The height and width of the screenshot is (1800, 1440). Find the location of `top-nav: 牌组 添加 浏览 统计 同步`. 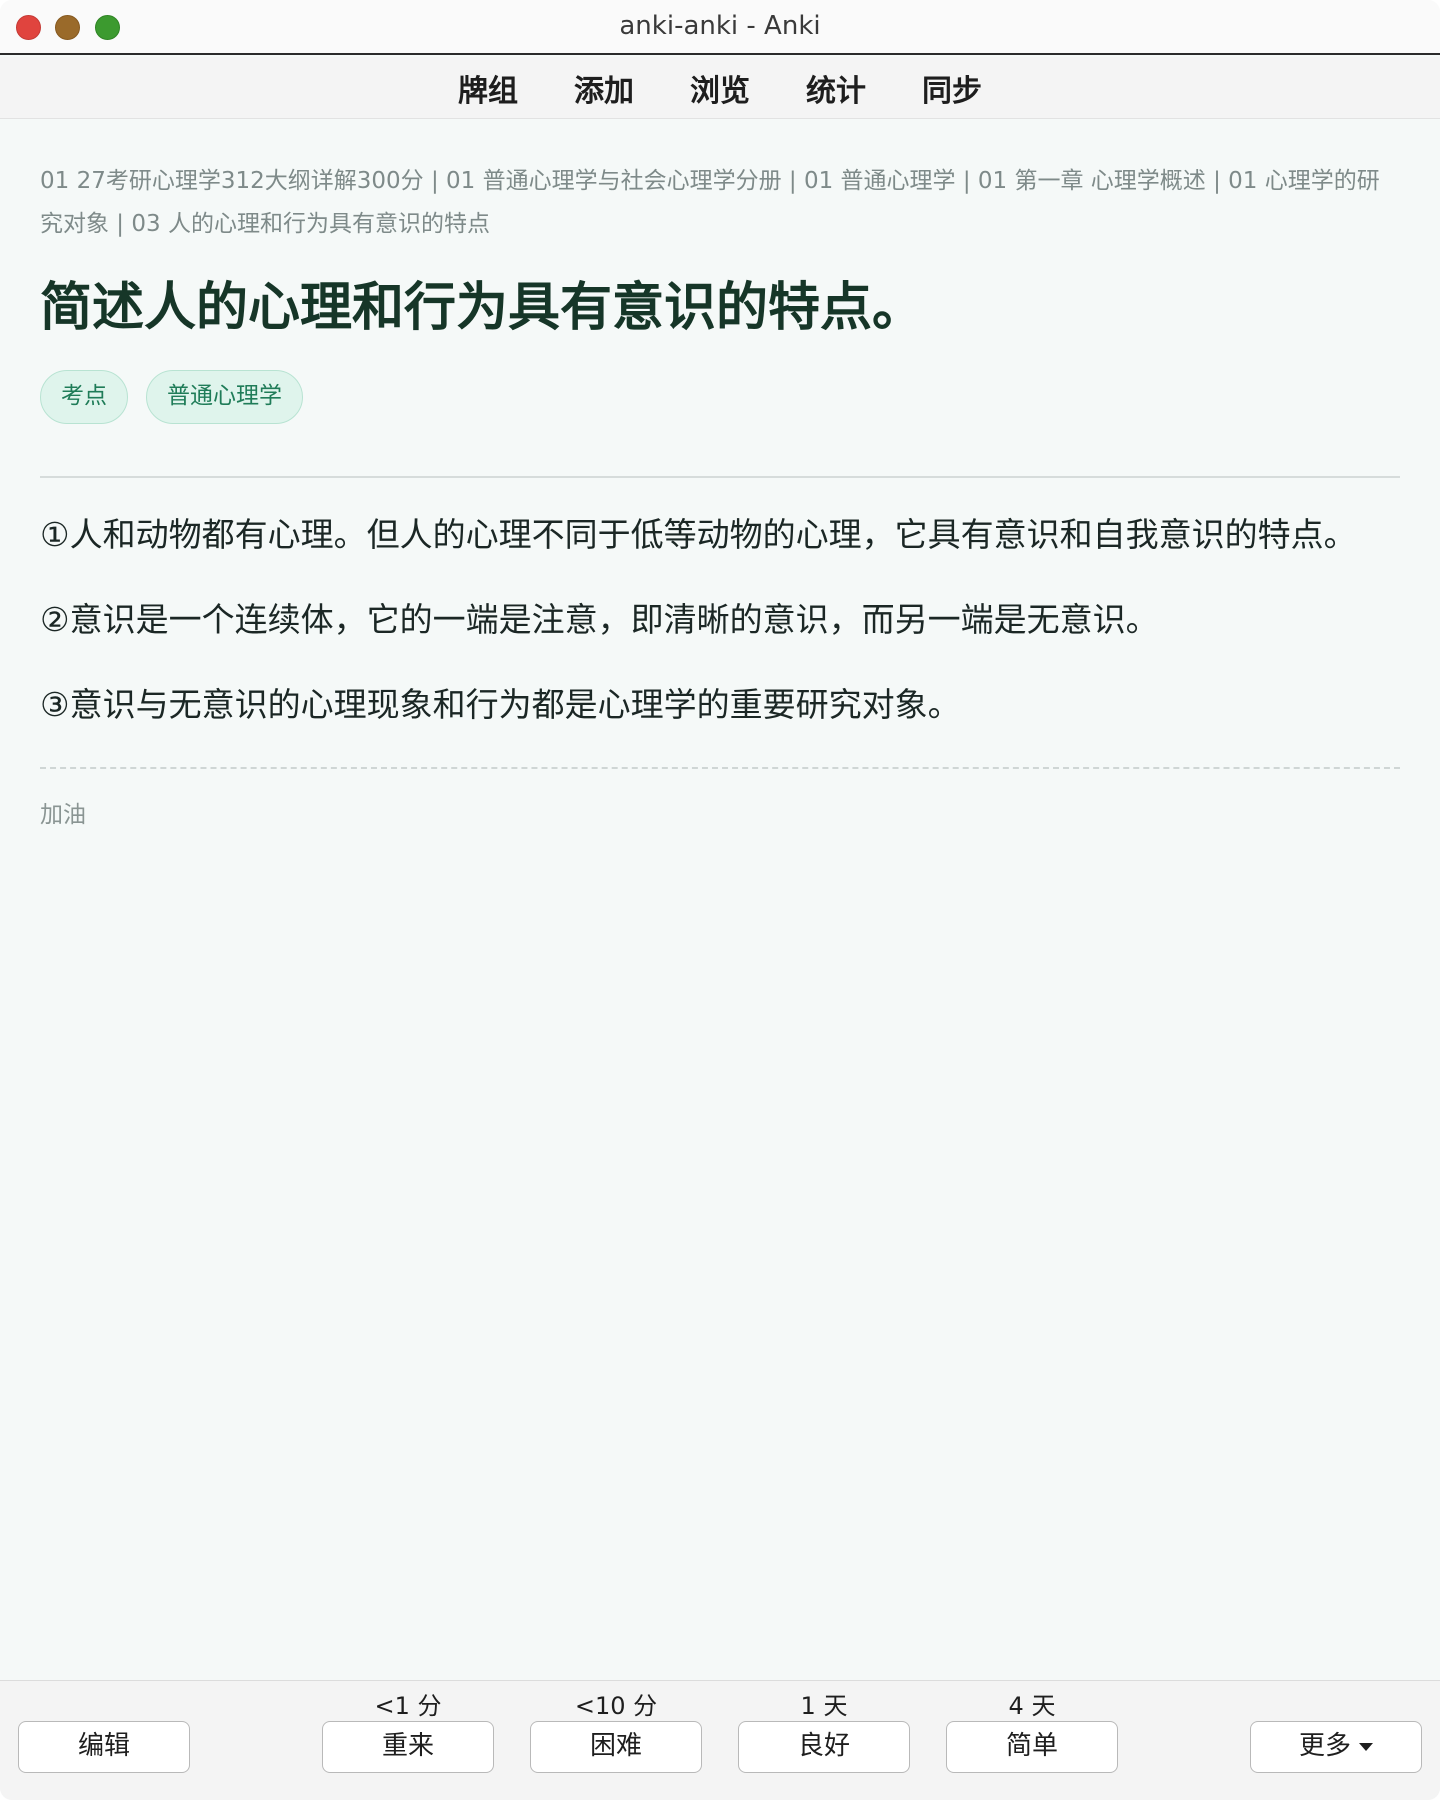

top-nav: 牌组 添加 浏览 统计 同步 is located at coordinates (720, 88).